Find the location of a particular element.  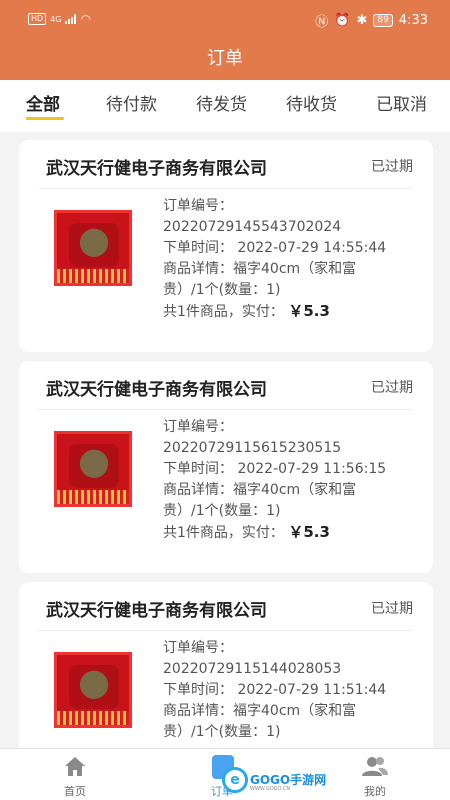

page-title: 订单 is located at coordinates (225, 58).